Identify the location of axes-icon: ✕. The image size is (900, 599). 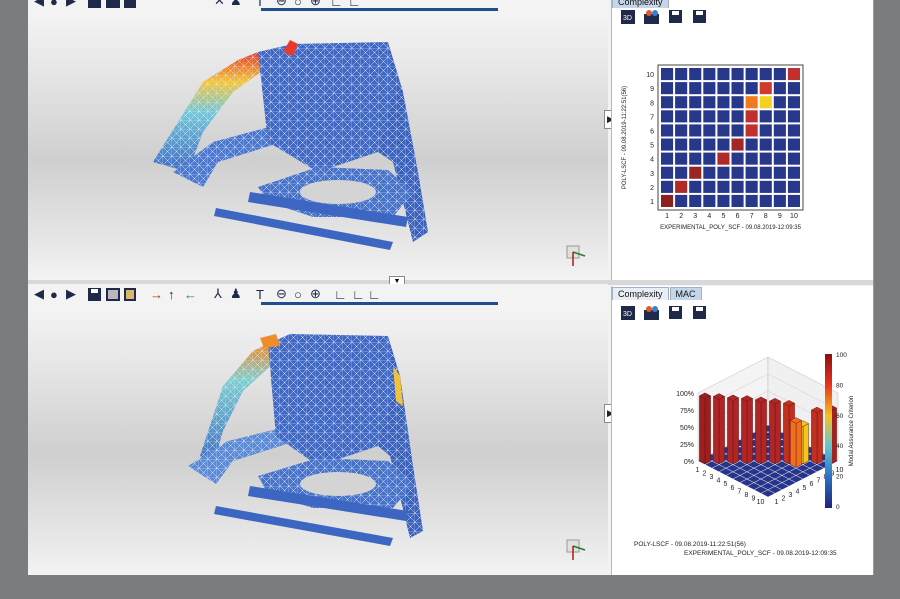
(219, 4).